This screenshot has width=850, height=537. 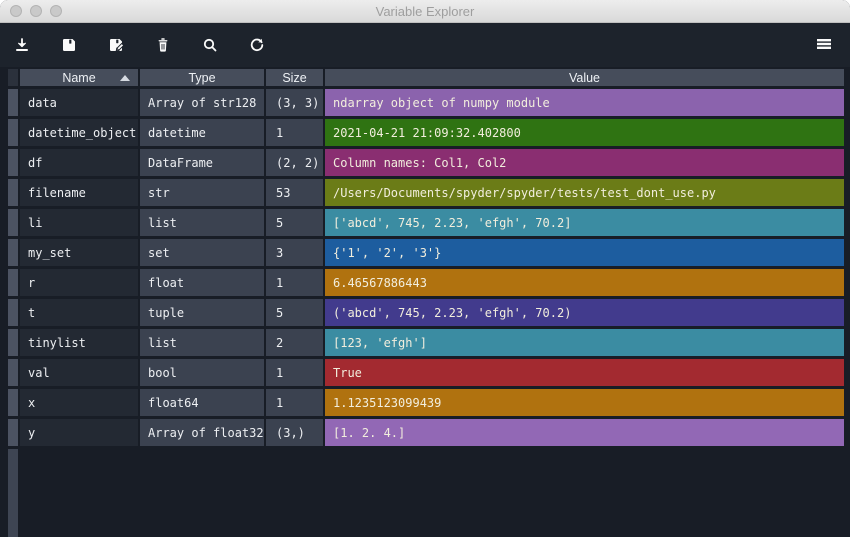 What do you see at coordinates (425, 45) in the screenshot?
I see `toolbar` at bounding box center [425, 45].